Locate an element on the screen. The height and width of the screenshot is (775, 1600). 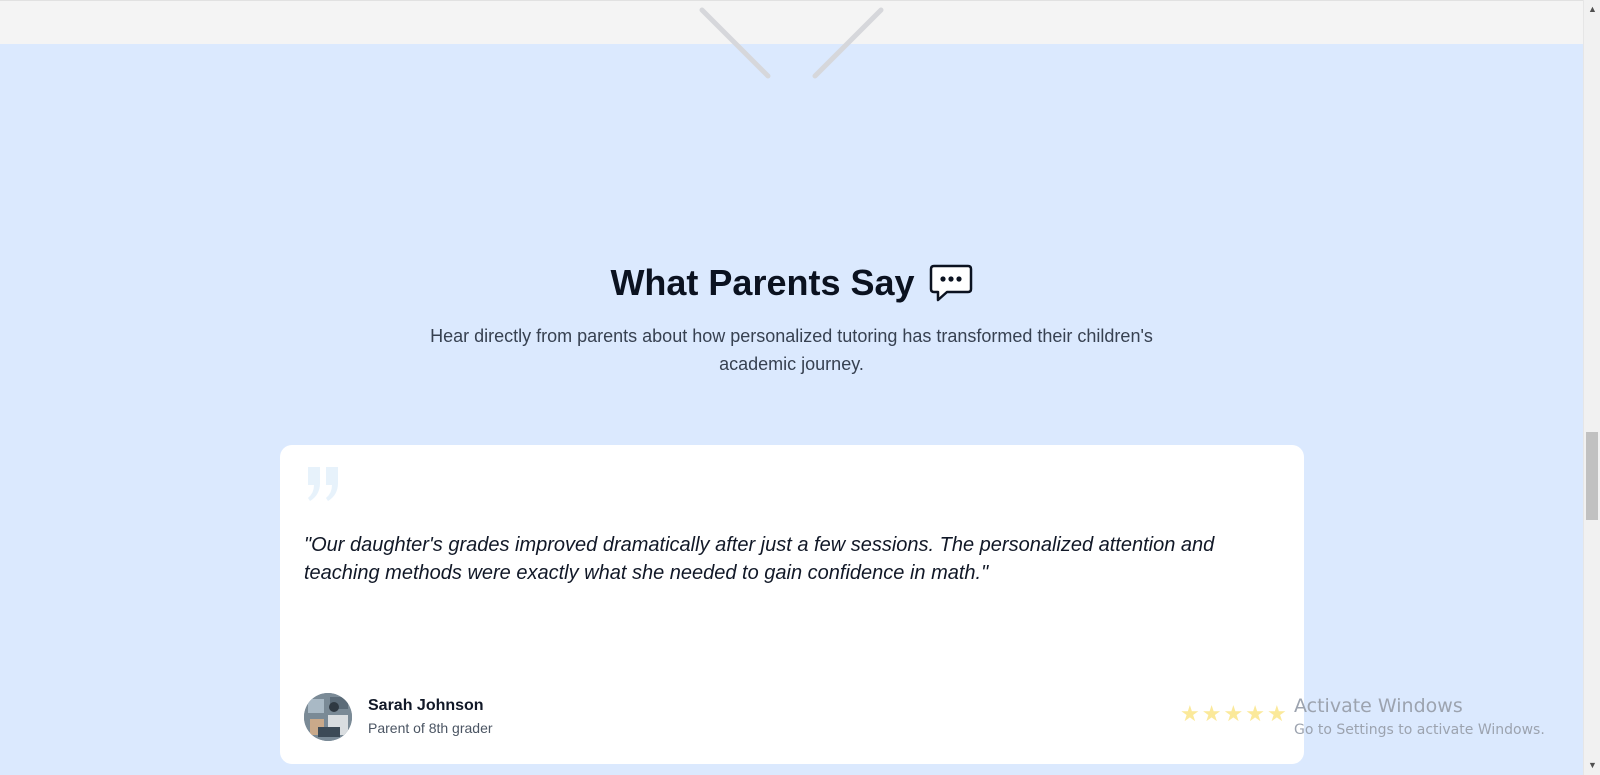
section-heading: What Parents Say is located at coordinates (791, 283).